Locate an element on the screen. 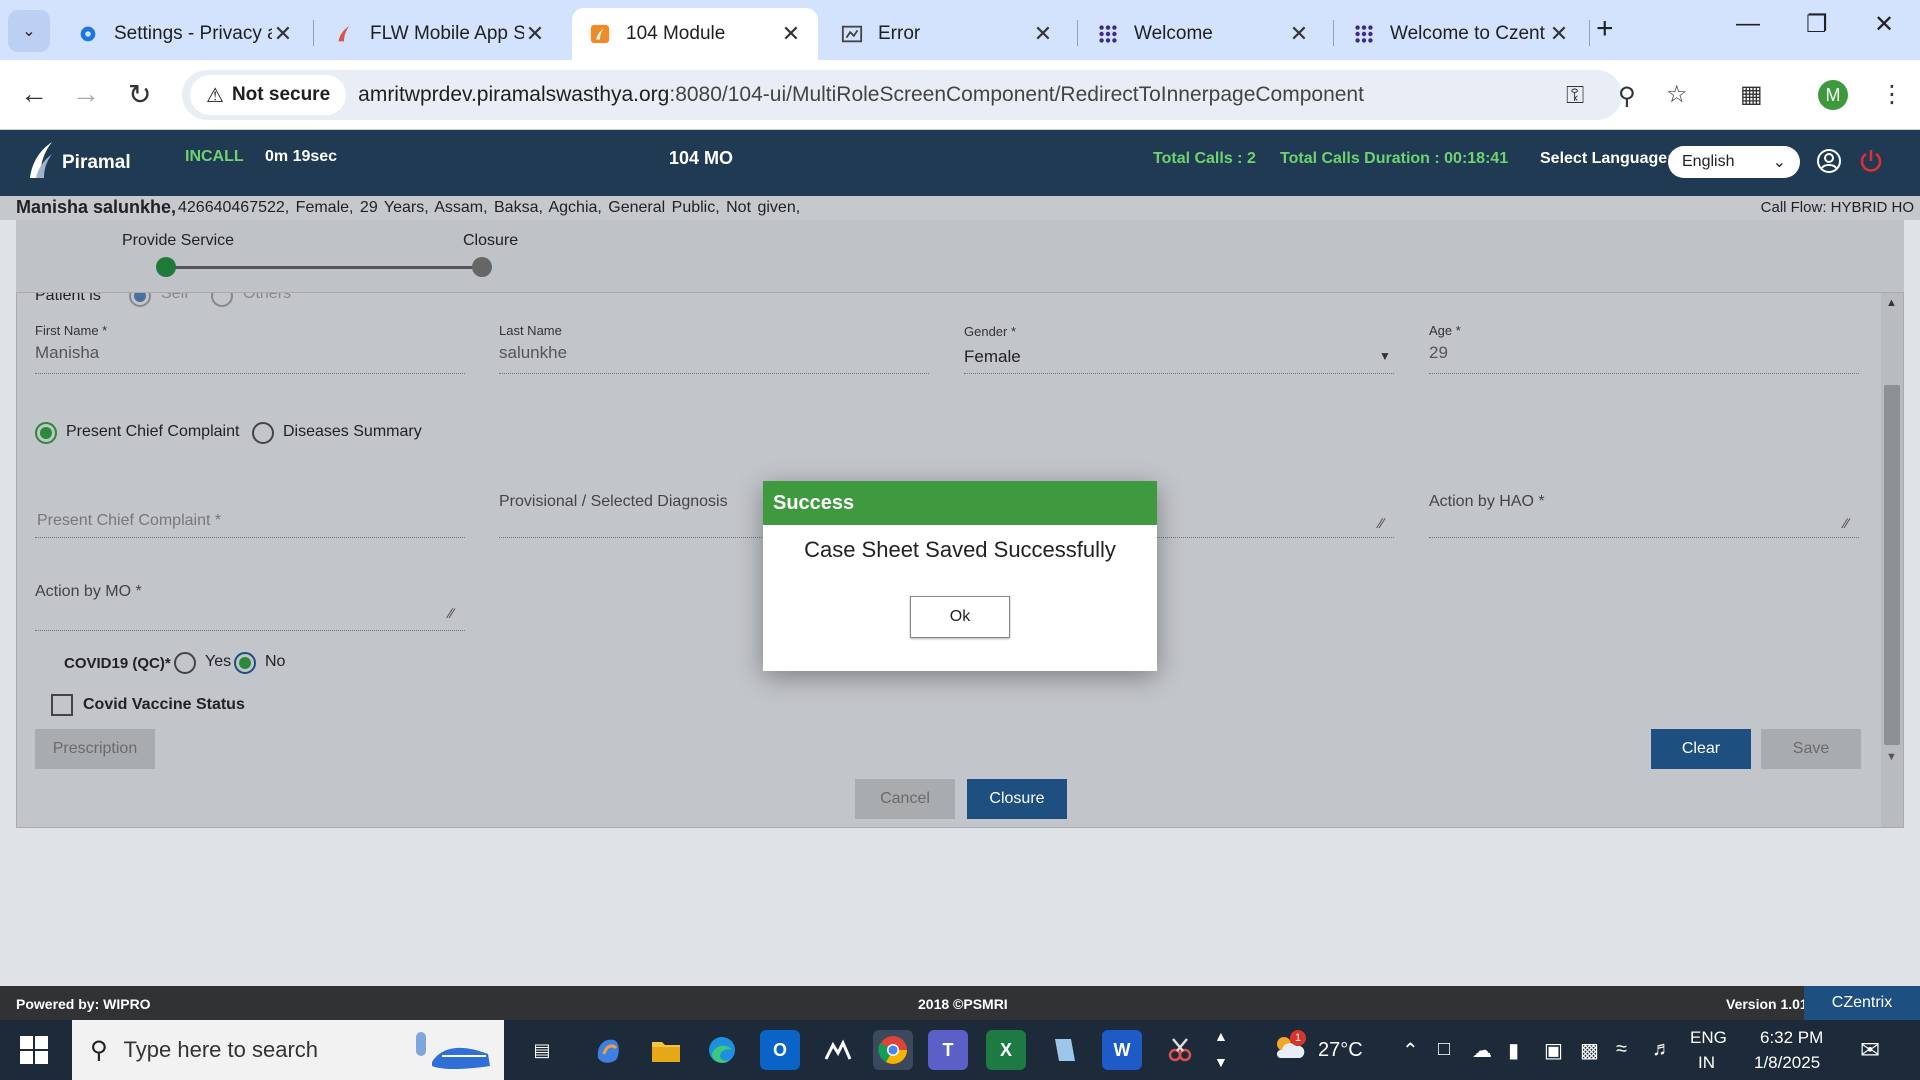 The width and height of the screenshot is (1920, 1080). display-icon: ▣ is located at coordinates (1553, 1050).